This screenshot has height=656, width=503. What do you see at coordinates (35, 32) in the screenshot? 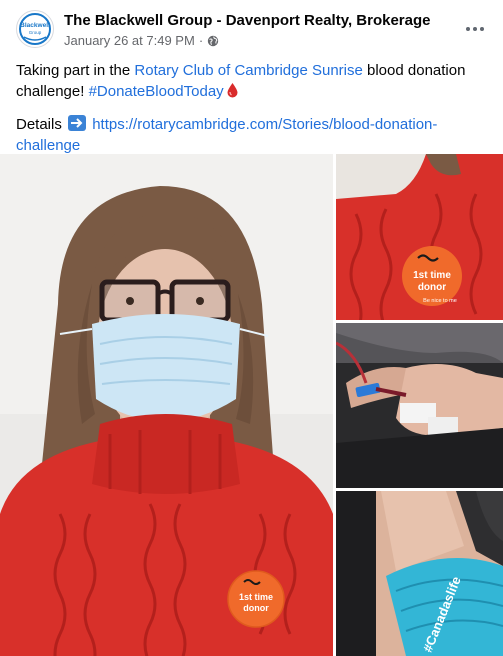
I see `avatar-subtext: Group` at bounding box center [35, 32].